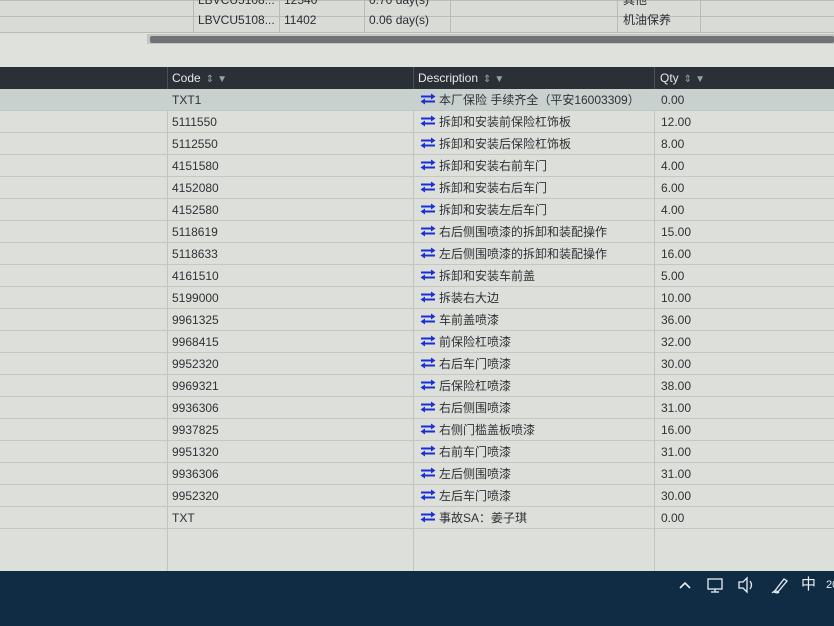 The width and height of the screenshot is (834, 626). I want to click on column-header-label: Description, so click(448, 78).